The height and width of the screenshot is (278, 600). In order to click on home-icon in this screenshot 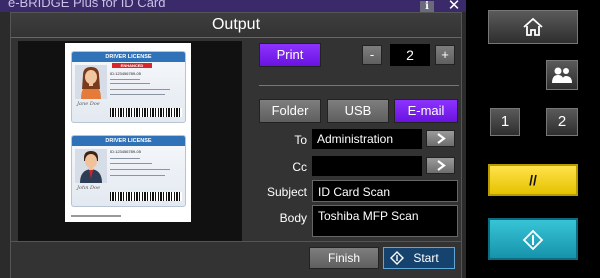, I will do `click(533, 26)`.